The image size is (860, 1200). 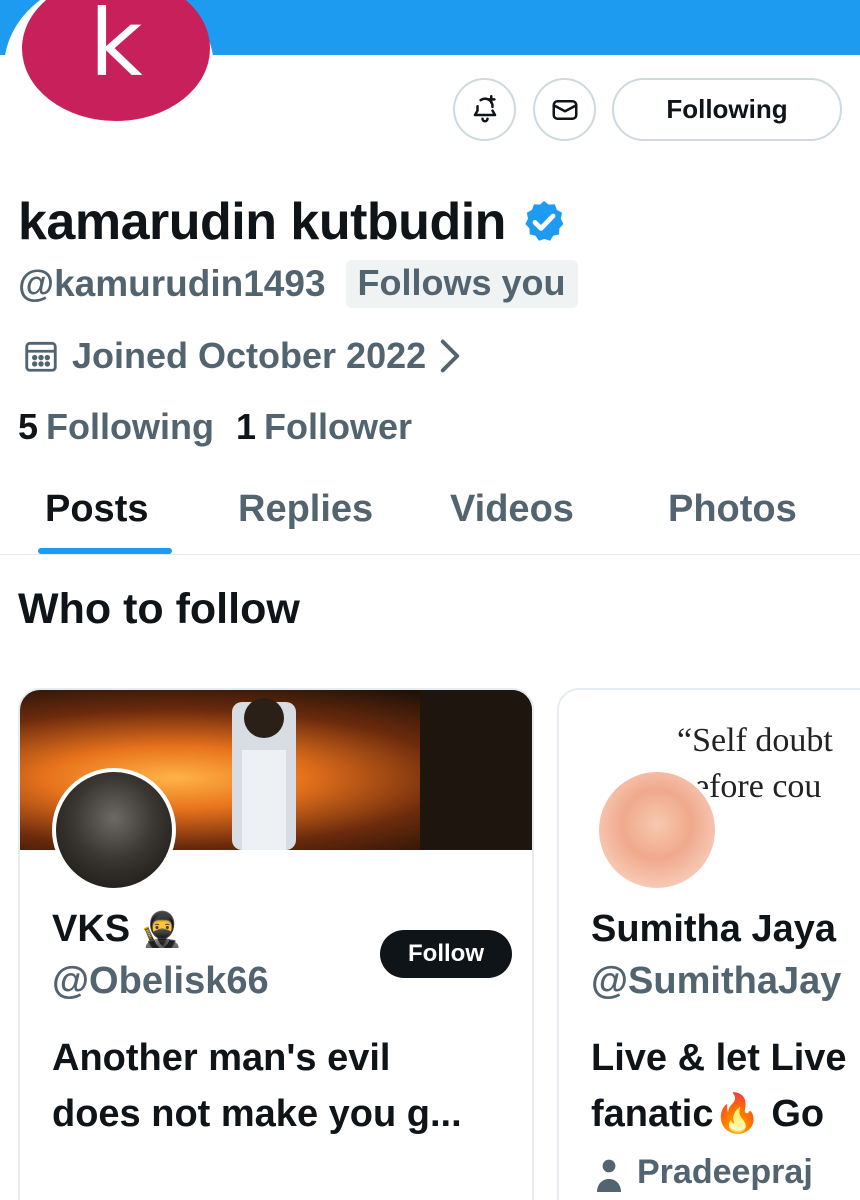 I want to click on who-to-follow-title: Who to follow, so click(x=159, y=609).